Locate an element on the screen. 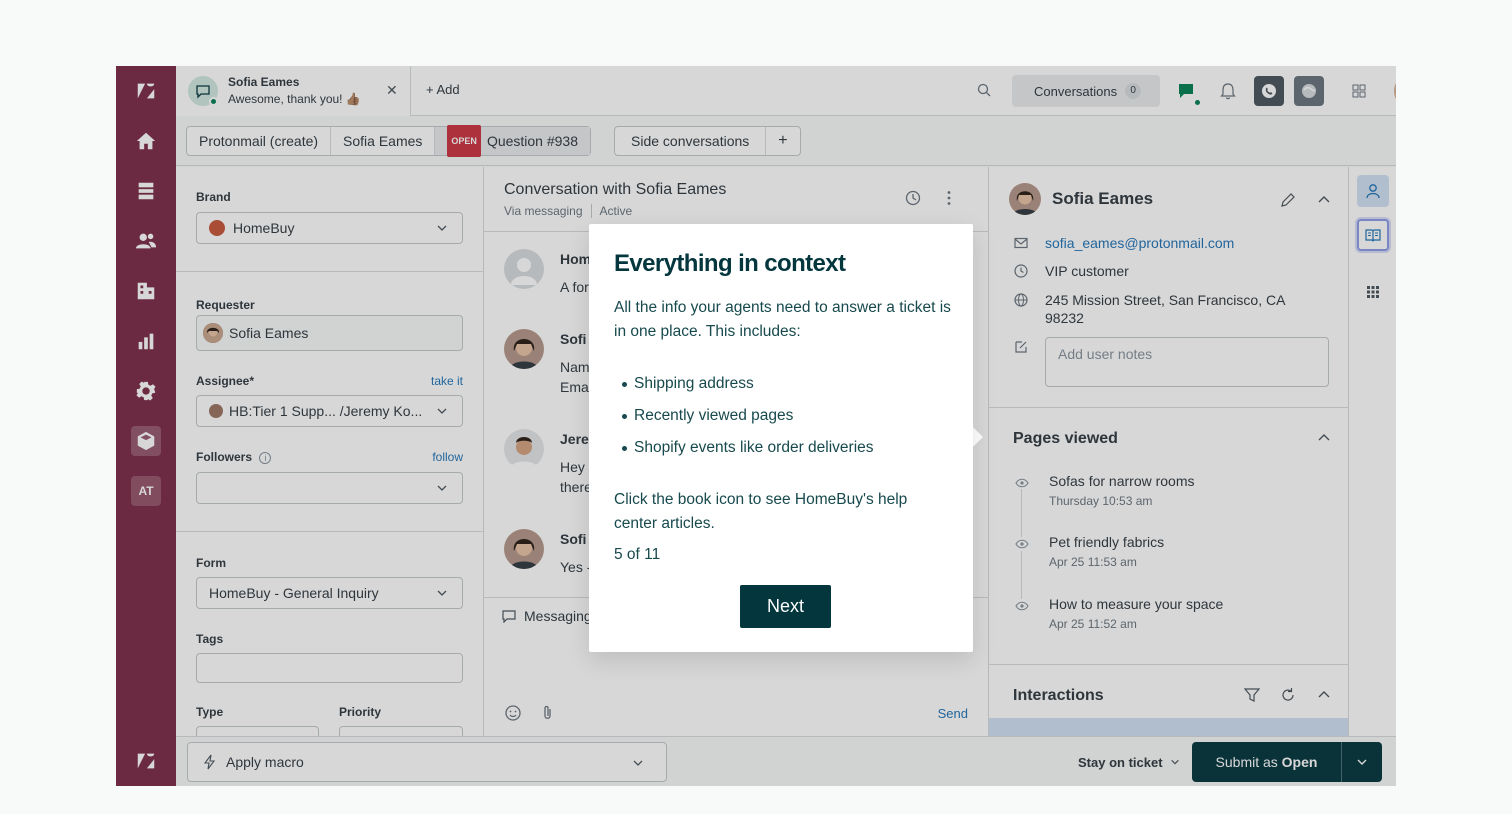 This screenshot has height=814, width=1512. add-tab-button: + Add is located at coordinates (443, 89).